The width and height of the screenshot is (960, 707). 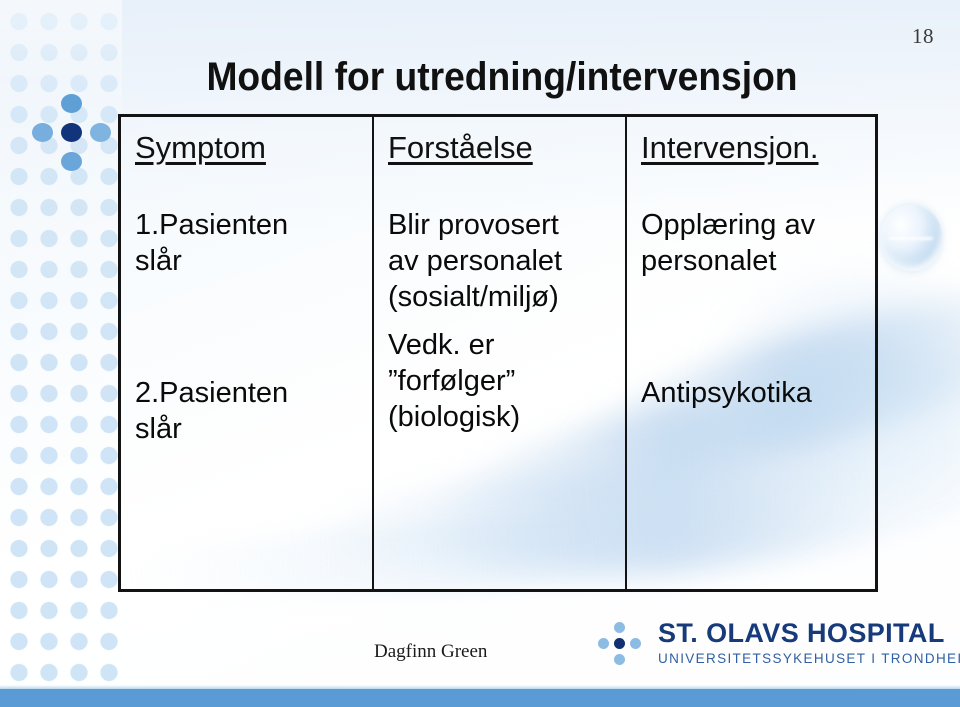 What do you see at coordinates (911, 238) in the screenshot?
I see `water-droplet-watermark` at bounding box center [911, 238].